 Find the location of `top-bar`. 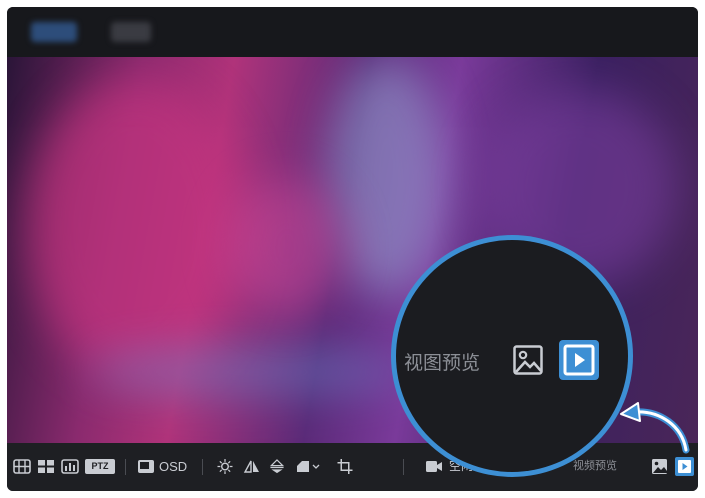

top-bar is located at coordinates (352, 32).